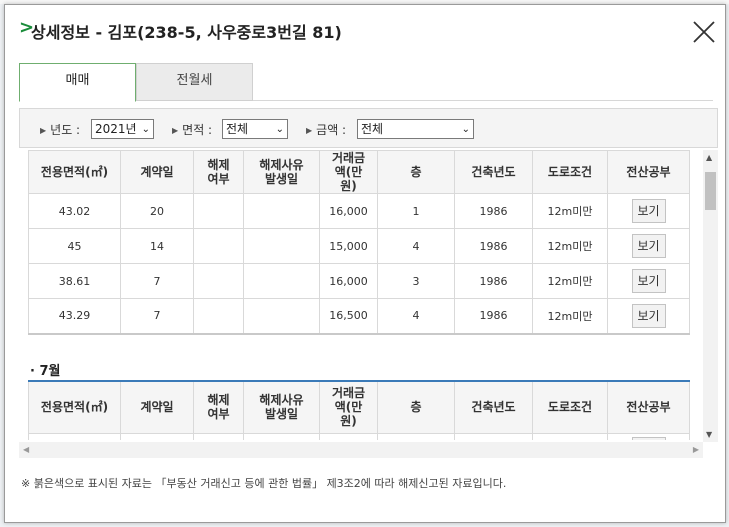 The height and width of the screenshot is (527, 729). What do you see at coordinates (157, 246) in the screenshot?
I see `cell-day: 14` at bounding box center [157, 246].